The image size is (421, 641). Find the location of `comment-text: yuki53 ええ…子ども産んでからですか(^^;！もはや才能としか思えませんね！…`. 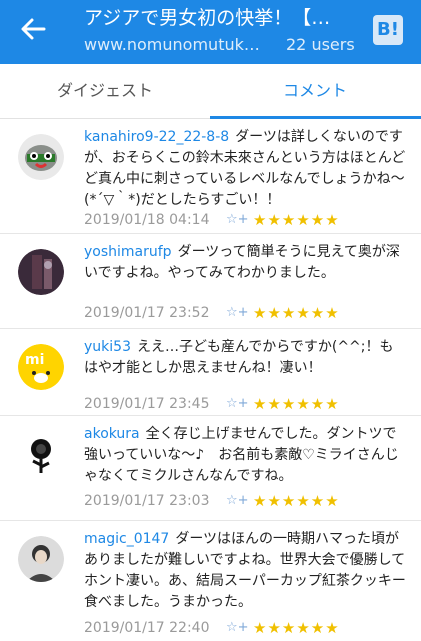

comment-text: yuki53 ええ…子ども産んでからですか(^^;！もはや才能としか思えませんね！… is located at coordinates (245, 358).